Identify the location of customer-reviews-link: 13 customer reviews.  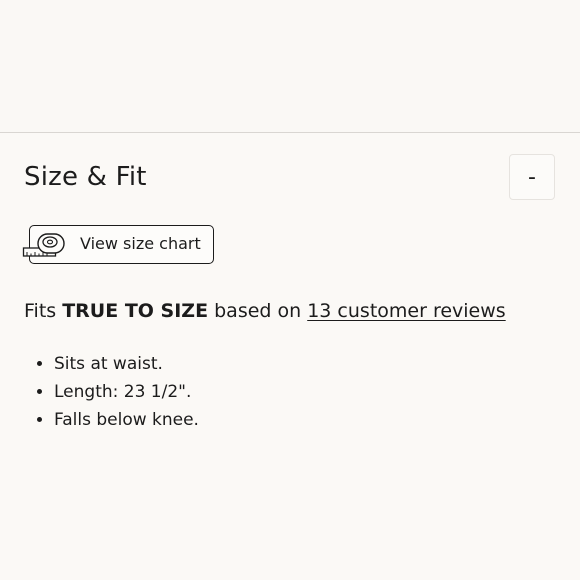
(406, 311).